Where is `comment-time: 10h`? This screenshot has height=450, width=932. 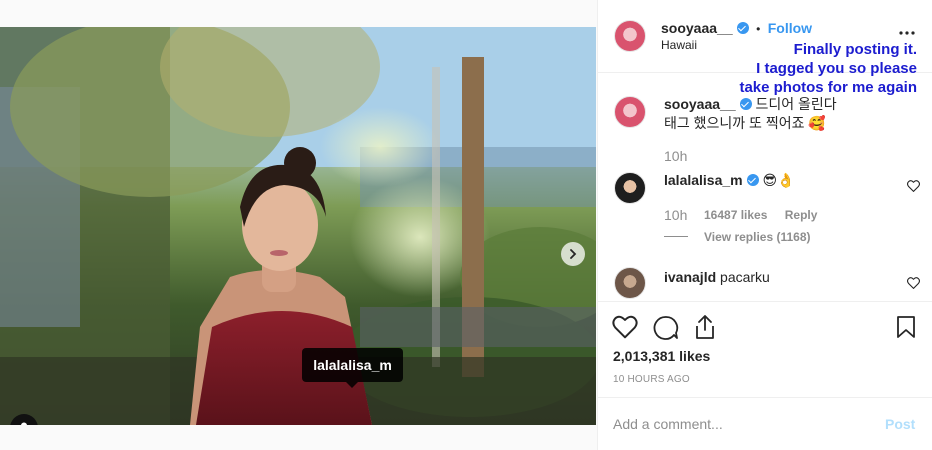 comment-time: 10h is located at coordinates (675, 215).